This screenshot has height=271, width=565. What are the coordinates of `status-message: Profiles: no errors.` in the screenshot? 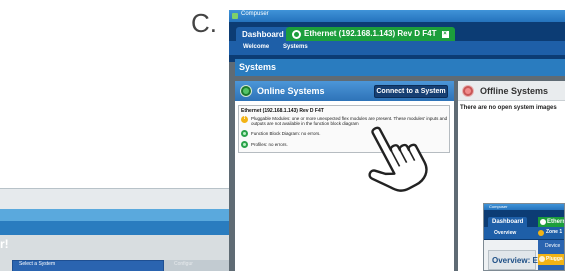 It's located at (269, 144).